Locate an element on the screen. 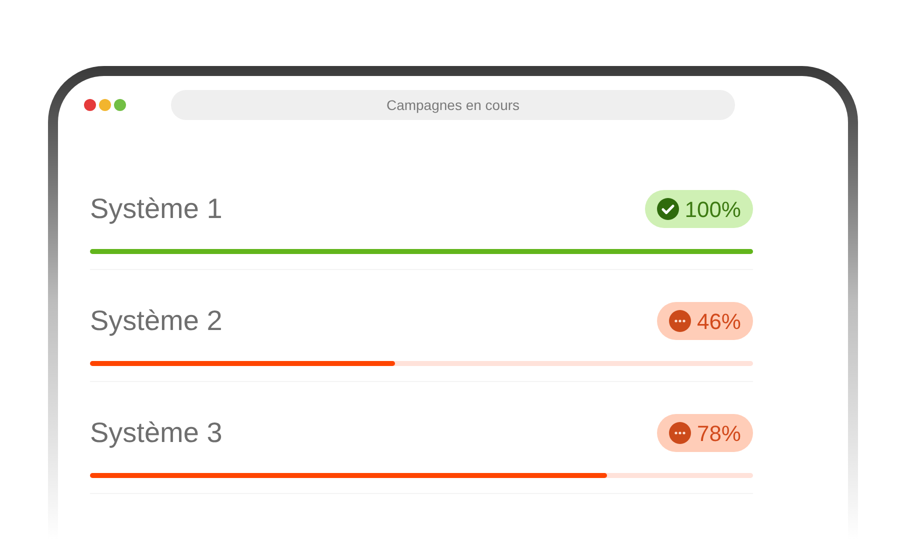  system-name: Système 1 is located at coordinates (156, 209).